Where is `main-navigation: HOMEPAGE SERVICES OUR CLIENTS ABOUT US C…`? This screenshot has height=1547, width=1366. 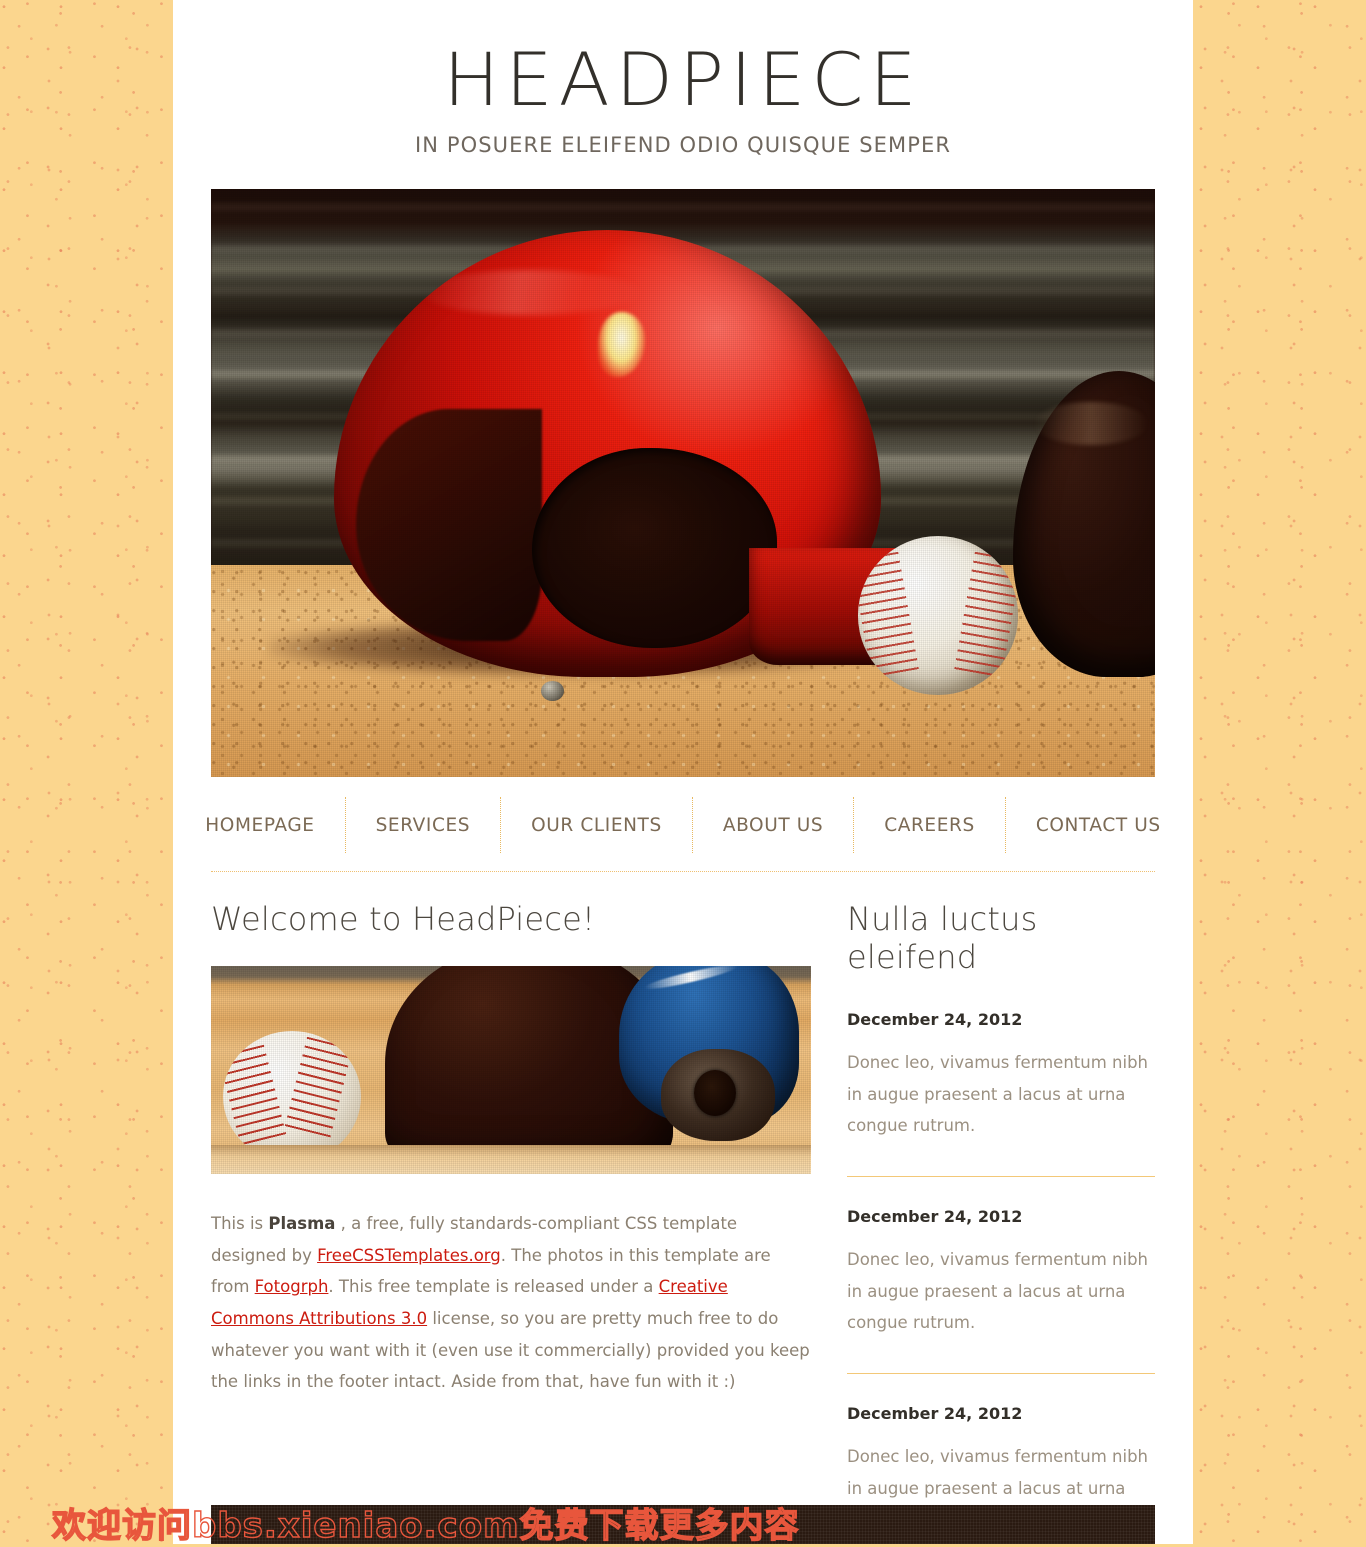 main-navigation: HOMEPAGE SERVICES OUR CLIENTS ABOUT US C… is located at coordinates (682, 825).